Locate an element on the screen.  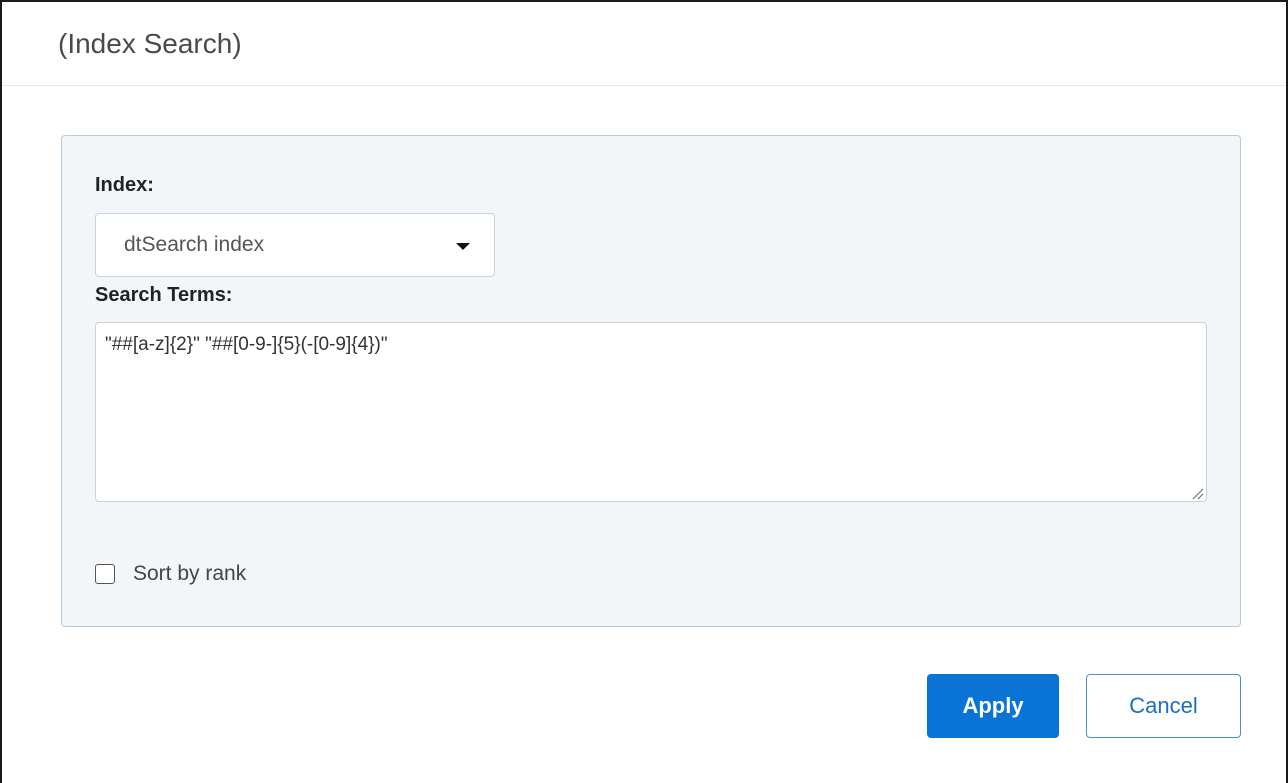
resize-grip-icon is located at coordinates (1197, 493).